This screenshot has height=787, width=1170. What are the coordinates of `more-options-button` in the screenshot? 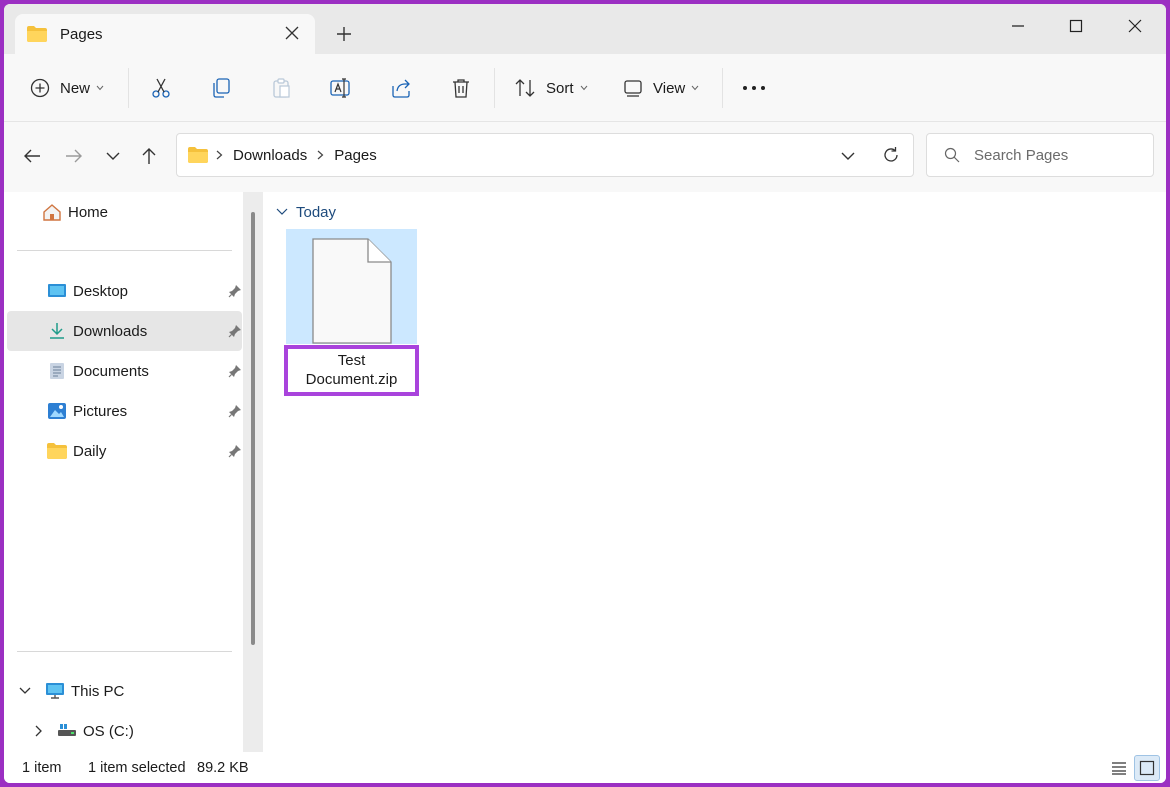 It's located at (754, 88).